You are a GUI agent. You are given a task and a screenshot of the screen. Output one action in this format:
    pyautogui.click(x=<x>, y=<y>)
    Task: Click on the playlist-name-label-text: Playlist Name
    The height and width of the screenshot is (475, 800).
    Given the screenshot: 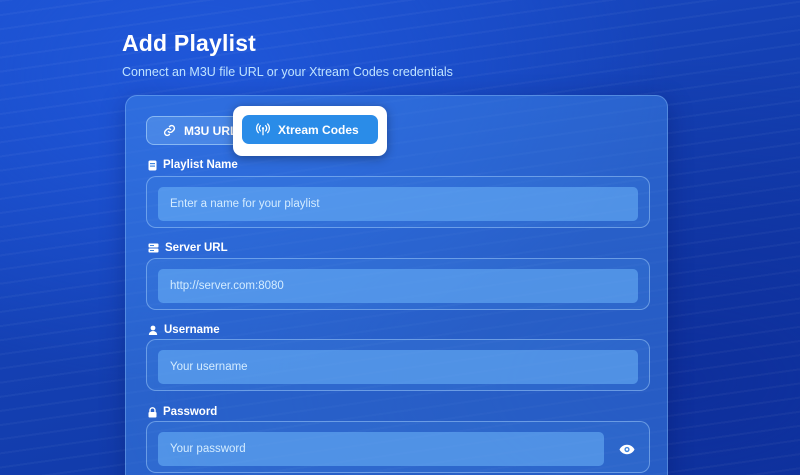 What is the action you would take?
    pyautogui.click(x=200, y=165)
    